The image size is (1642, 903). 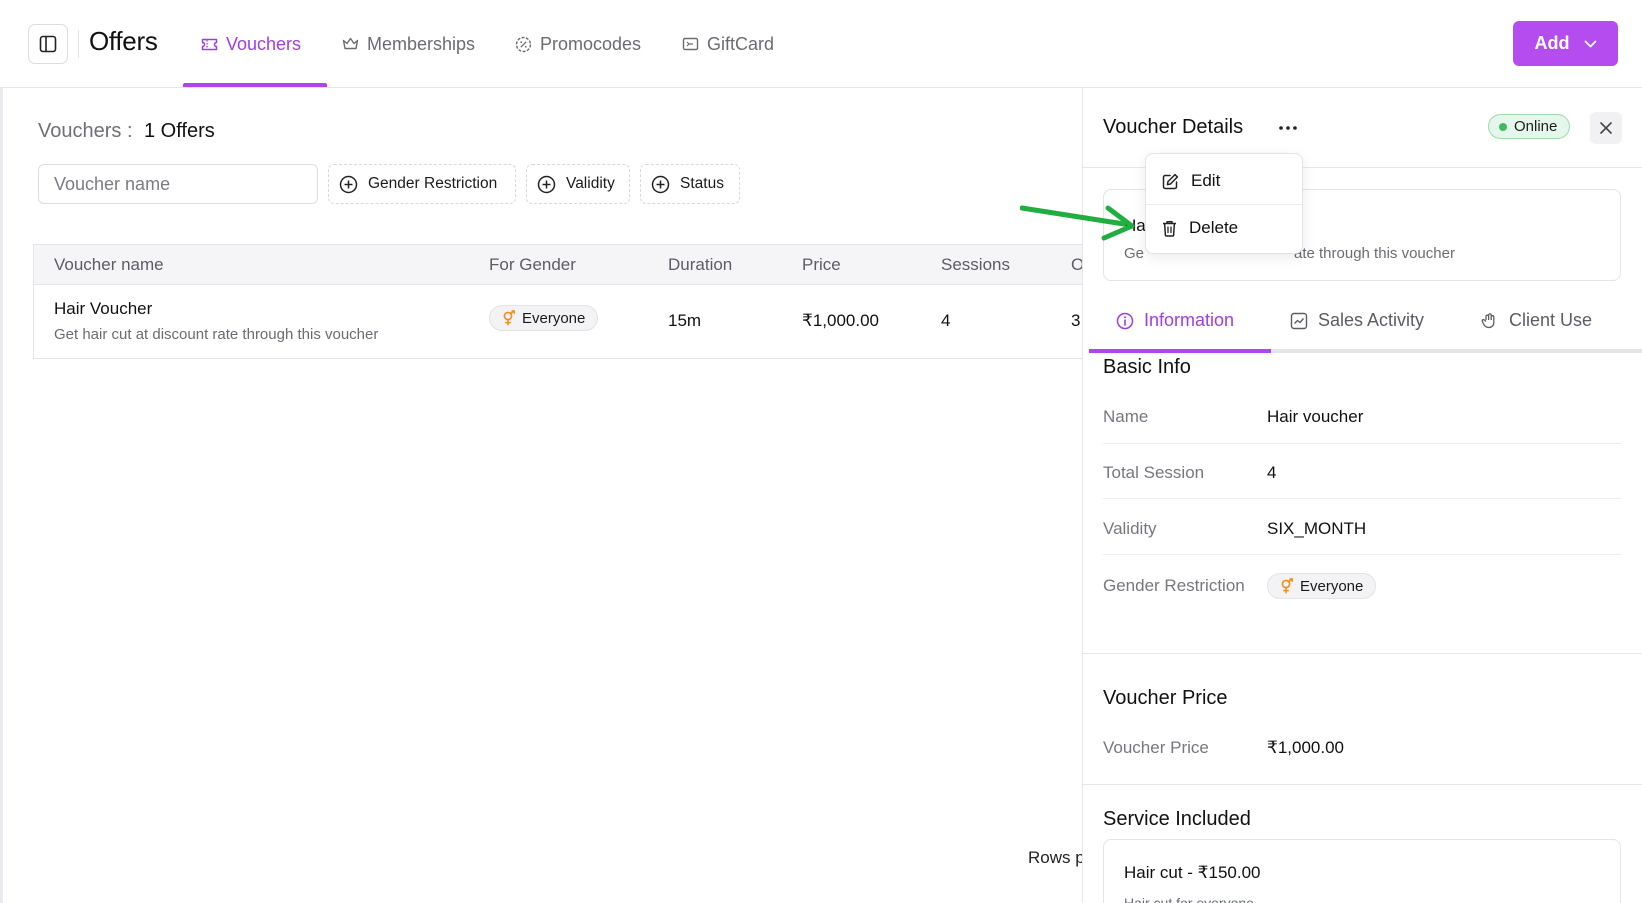 I want to click on annotation-arrow-icon, so click(x=1077, y=223).